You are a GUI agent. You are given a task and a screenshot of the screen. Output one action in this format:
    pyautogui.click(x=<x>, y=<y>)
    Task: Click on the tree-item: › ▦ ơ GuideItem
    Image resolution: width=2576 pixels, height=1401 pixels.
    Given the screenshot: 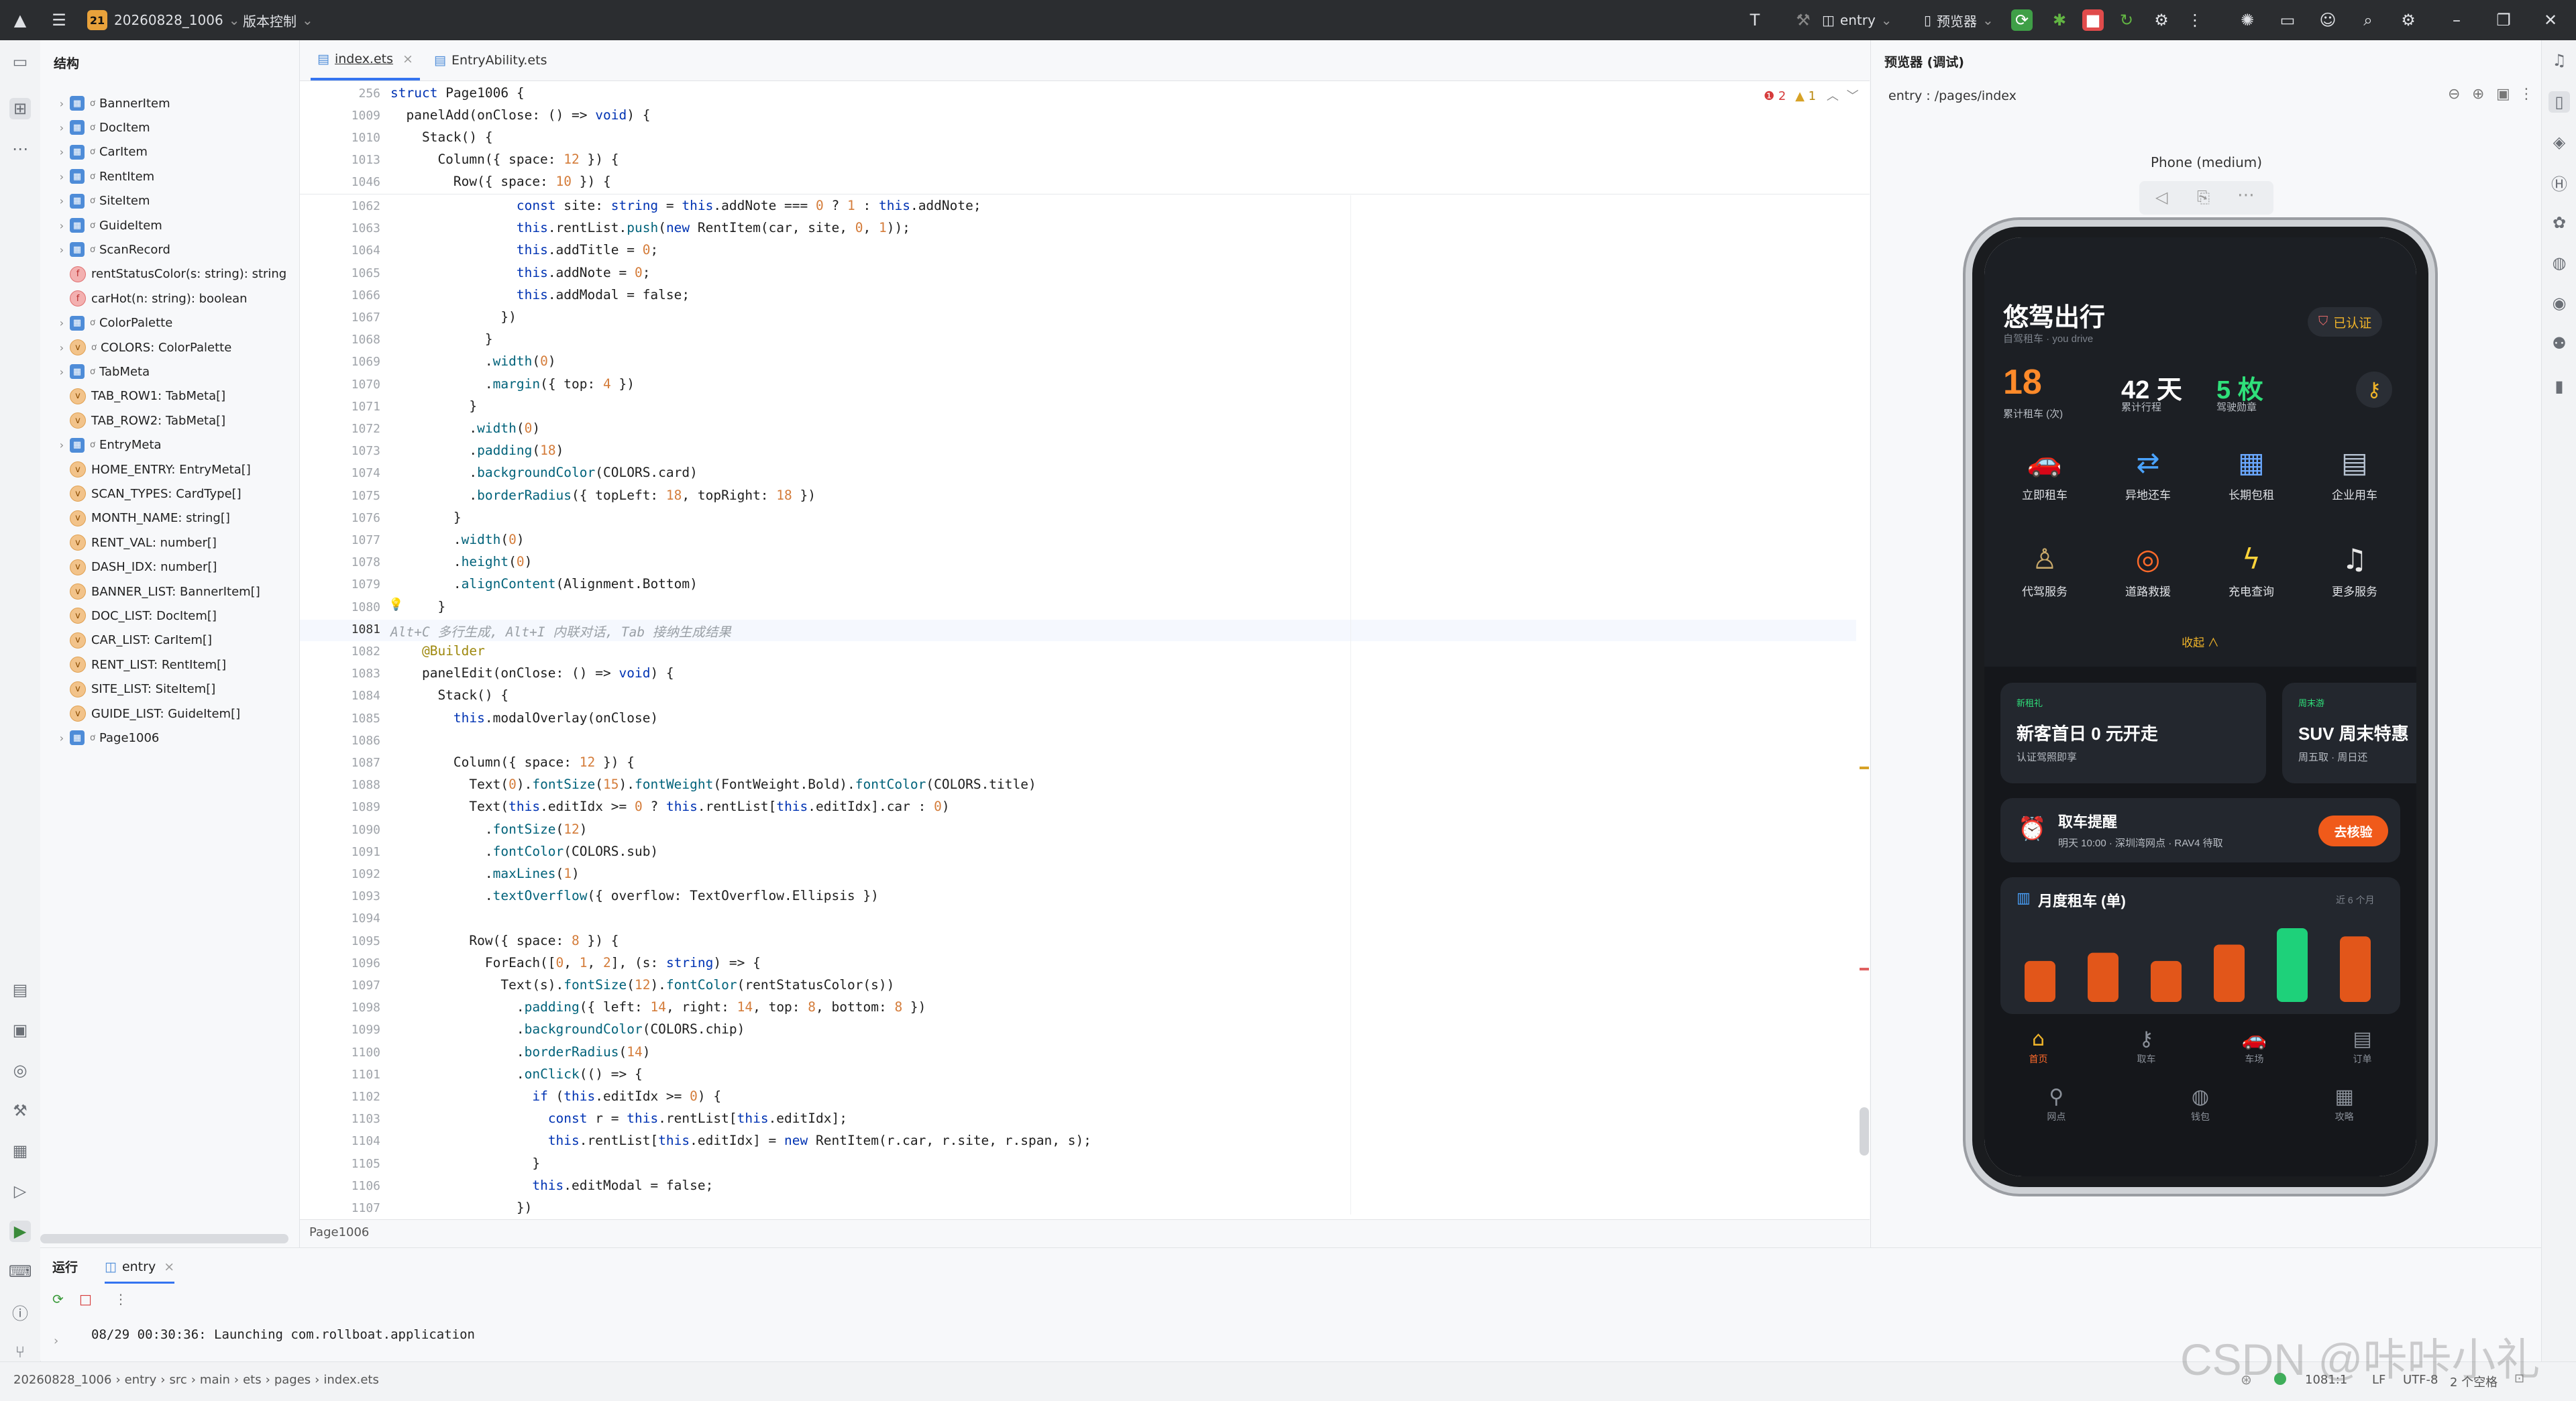 What is the action you would take?
    pyautogui.click(x=176, y=225)
    